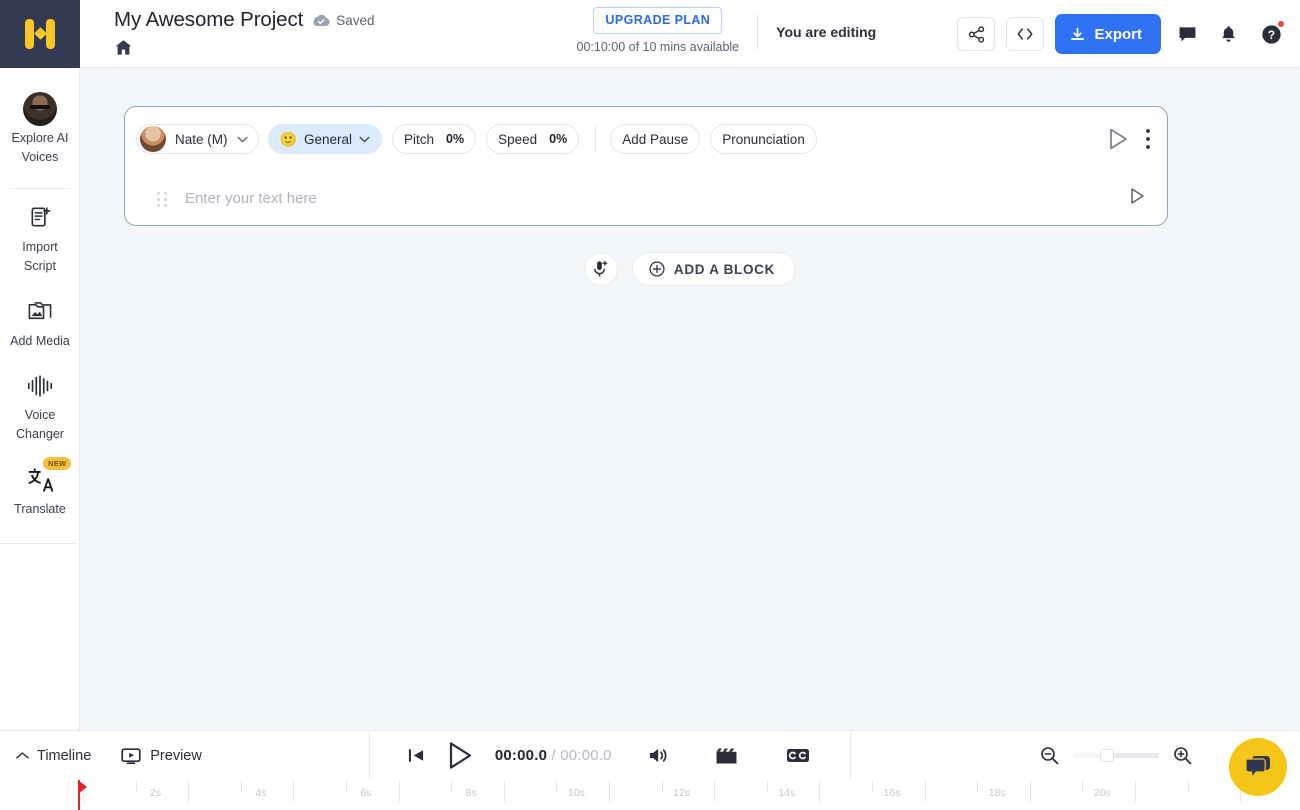  What do you see at coordinates (471, 793) in the screenshot?
I see `timeline-tick-label: 8s` at bounding box center [471, 793].